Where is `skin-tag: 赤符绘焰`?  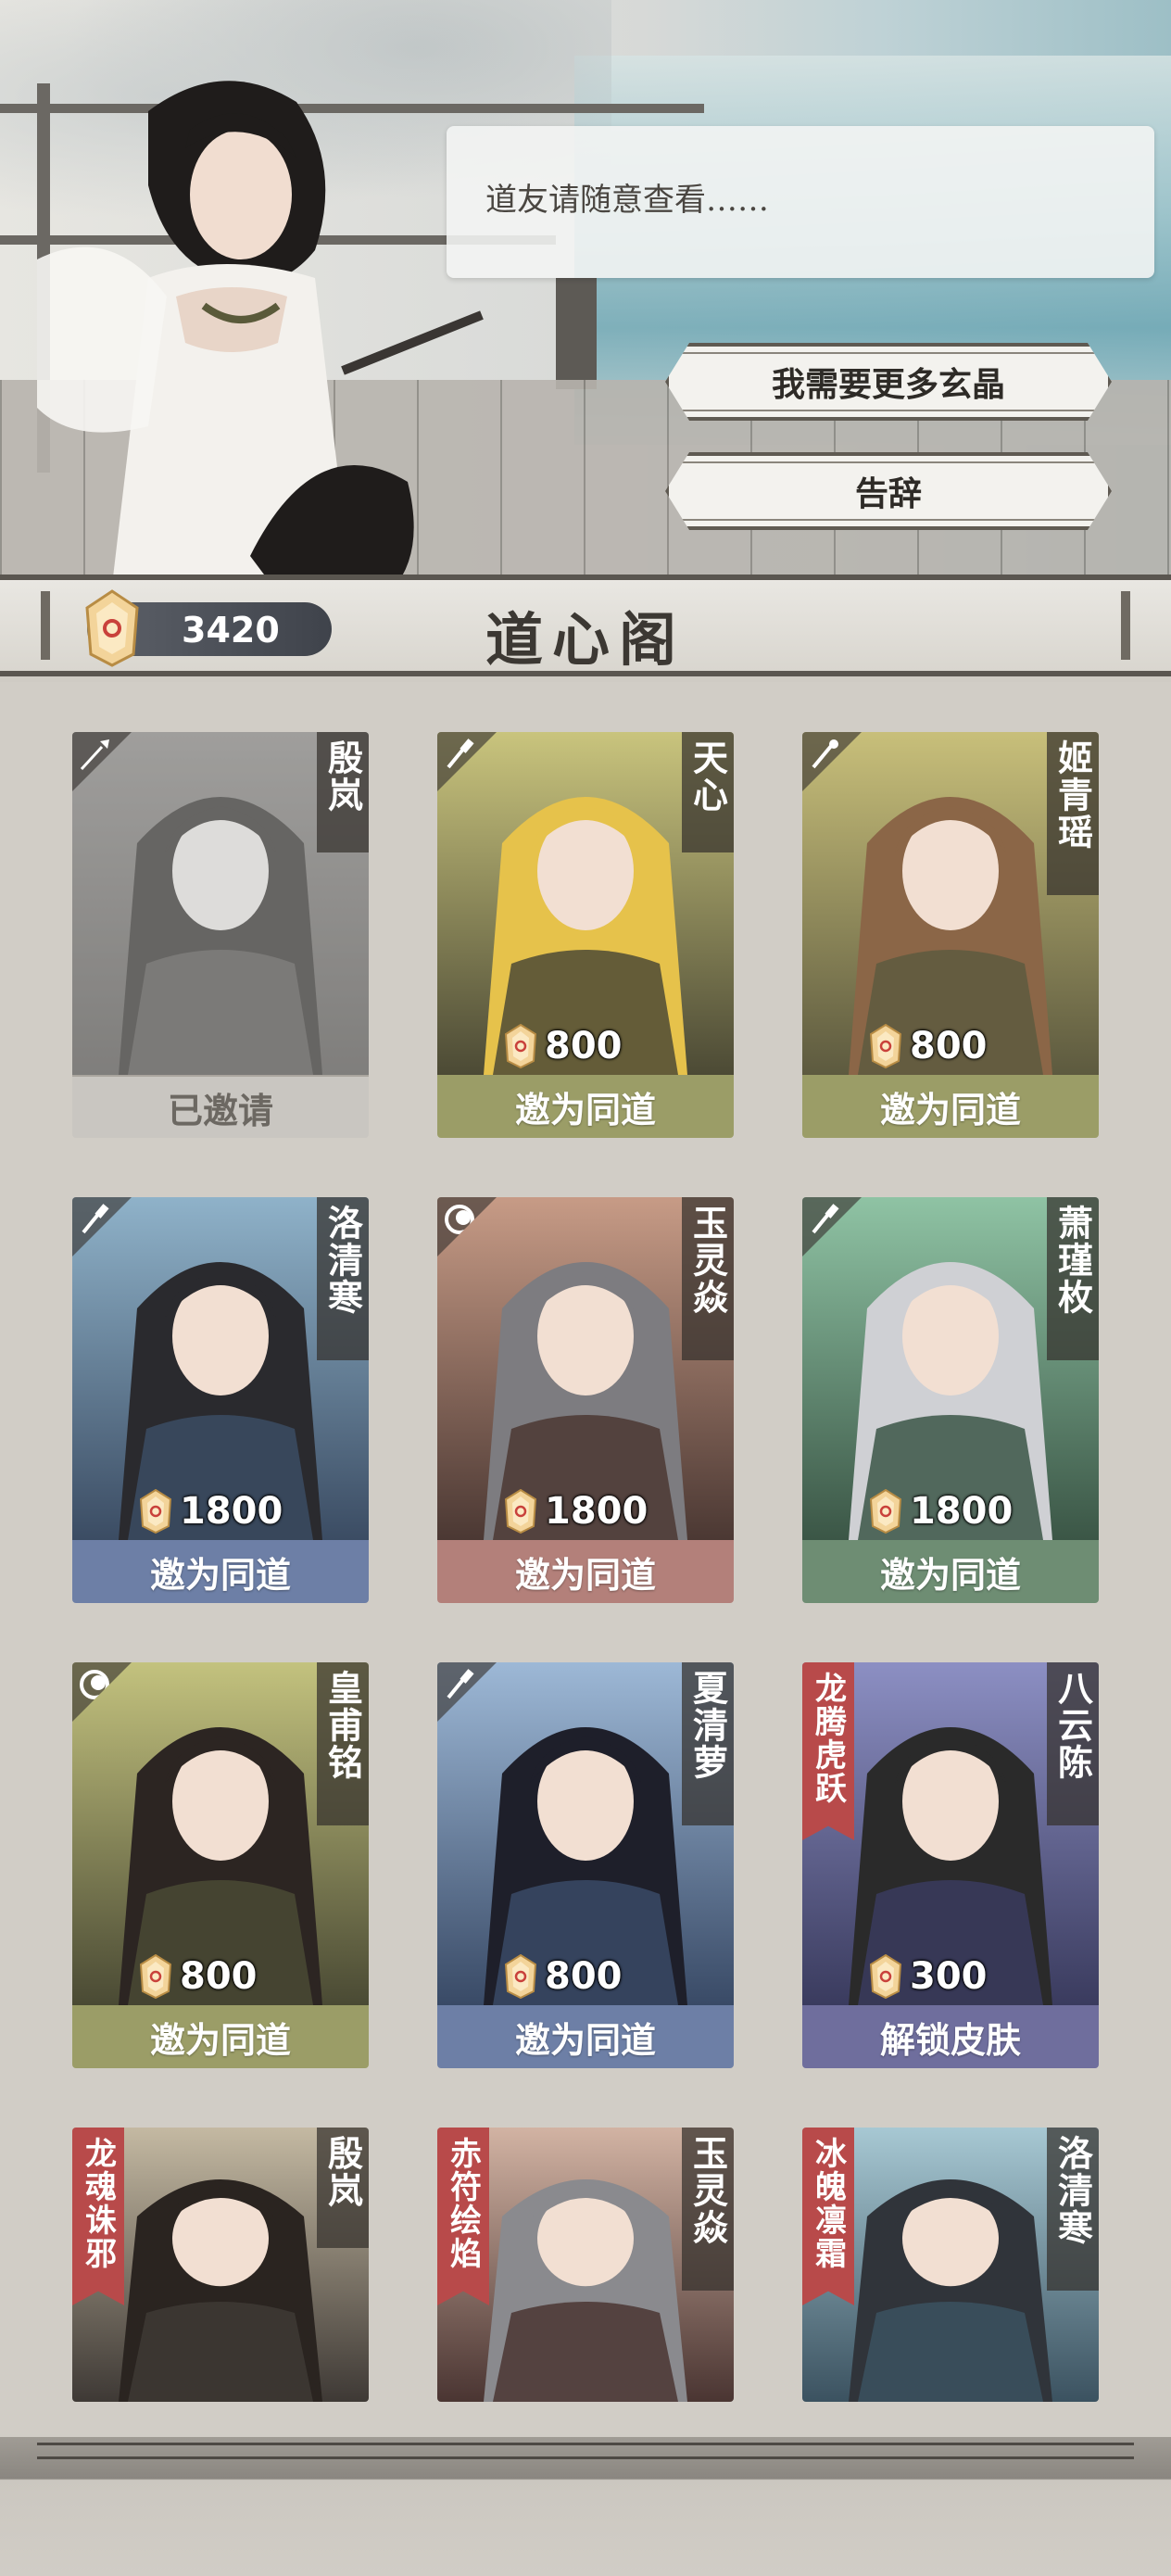
skin-tag: 赤符绘焰 is located at coordinates (463, 2216).